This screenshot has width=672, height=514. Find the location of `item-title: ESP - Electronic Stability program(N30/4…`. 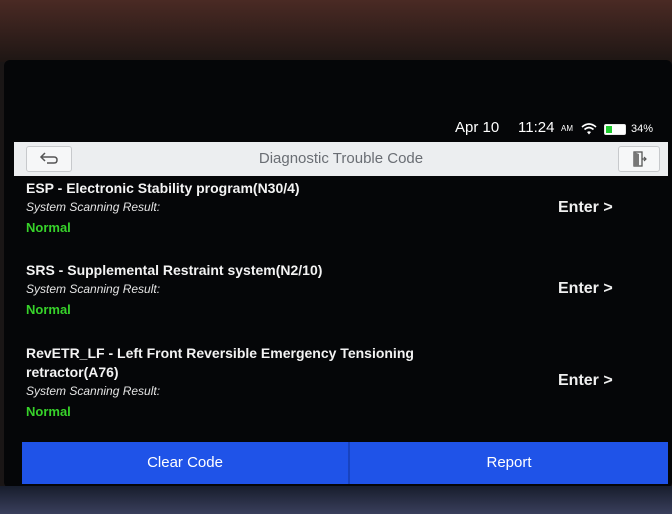

item-title: ESP - Electronic Stability program(N30/4… is located at coordinates (163, 188).